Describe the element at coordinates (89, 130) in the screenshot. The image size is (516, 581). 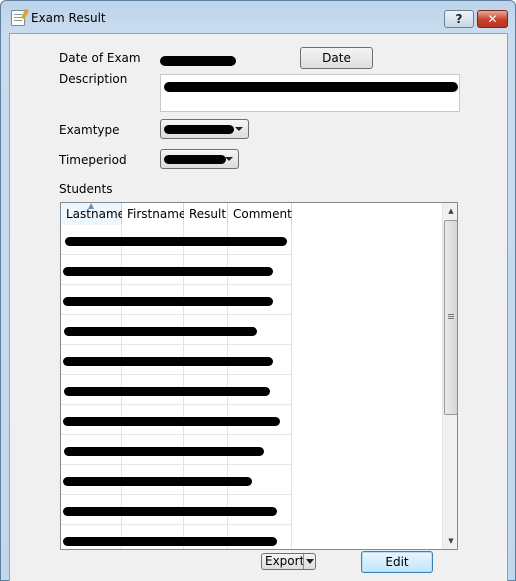
I see `examtype-label: Examtype` at that location.